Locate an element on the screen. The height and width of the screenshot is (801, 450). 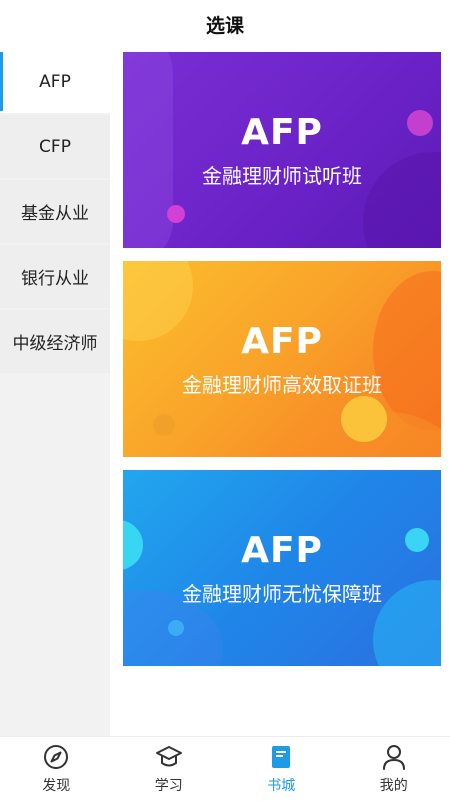
top-bar: 选课 is located at coordinates (225, 24).